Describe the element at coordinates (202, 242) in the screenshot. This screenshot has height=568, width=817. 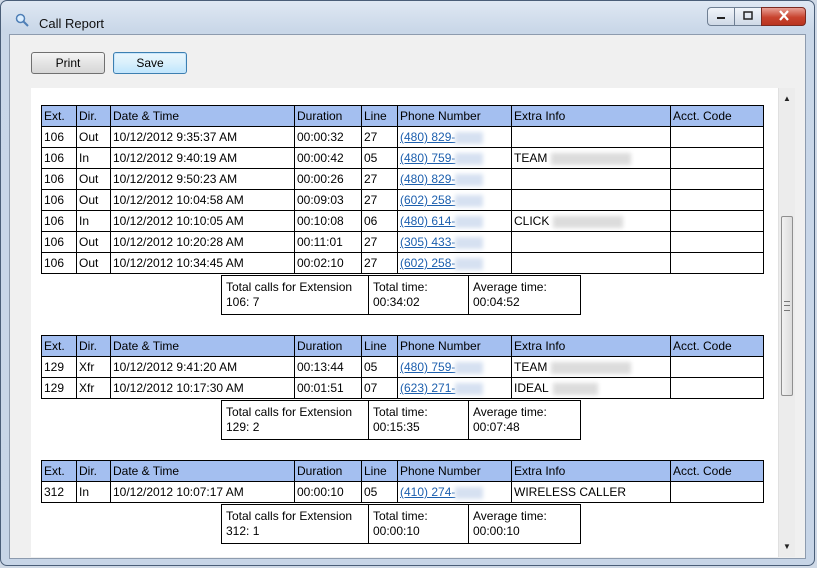
I see `datetime-cell: 10/12/2012 10:20:28 AM` at that location.